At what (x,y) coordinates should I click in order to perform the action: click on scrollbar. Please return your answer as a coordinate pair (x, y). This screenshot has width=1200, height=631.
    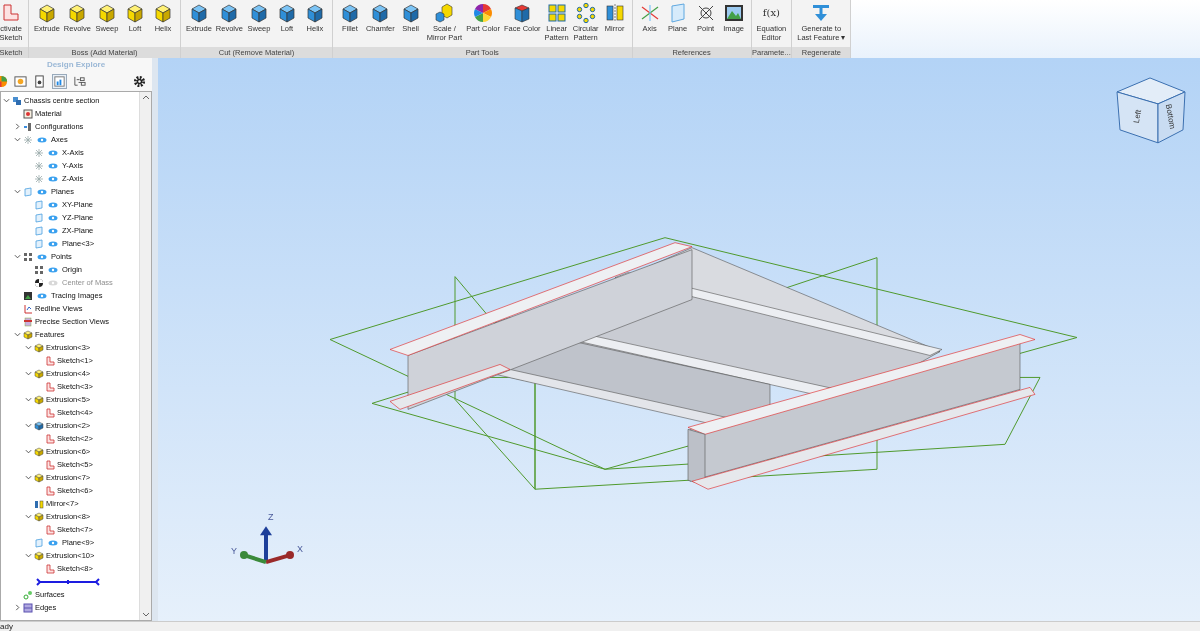
    Looking at the image, I should click on (145, 356).